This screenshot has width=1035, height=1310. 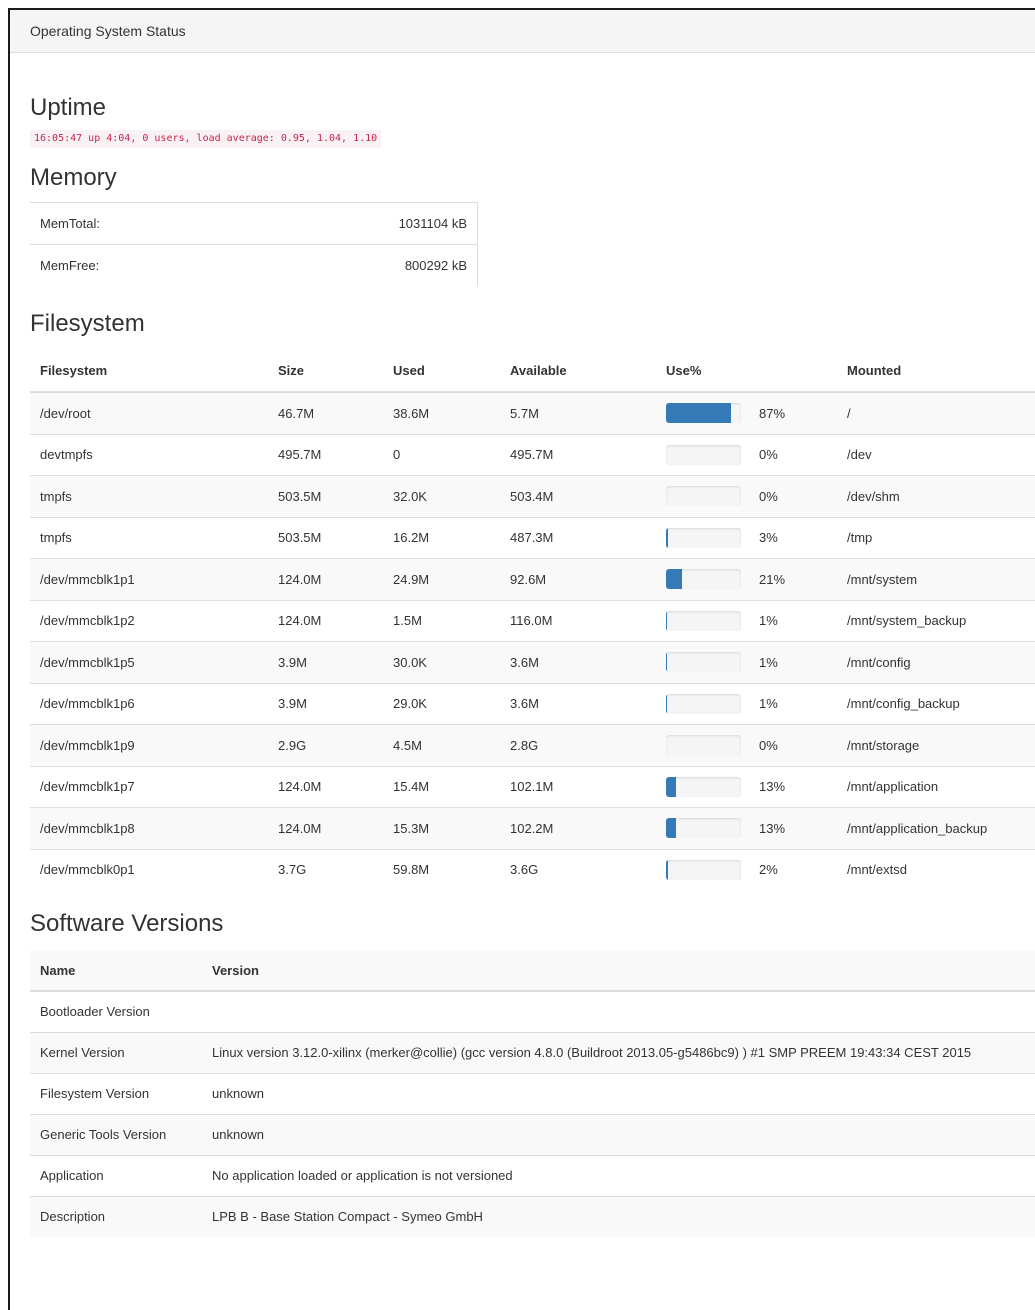 What do you see at coordinates (149, 454) in the screenshot?
I see `filesystem-name: devtmpfs` at bounding box center [149, 454].